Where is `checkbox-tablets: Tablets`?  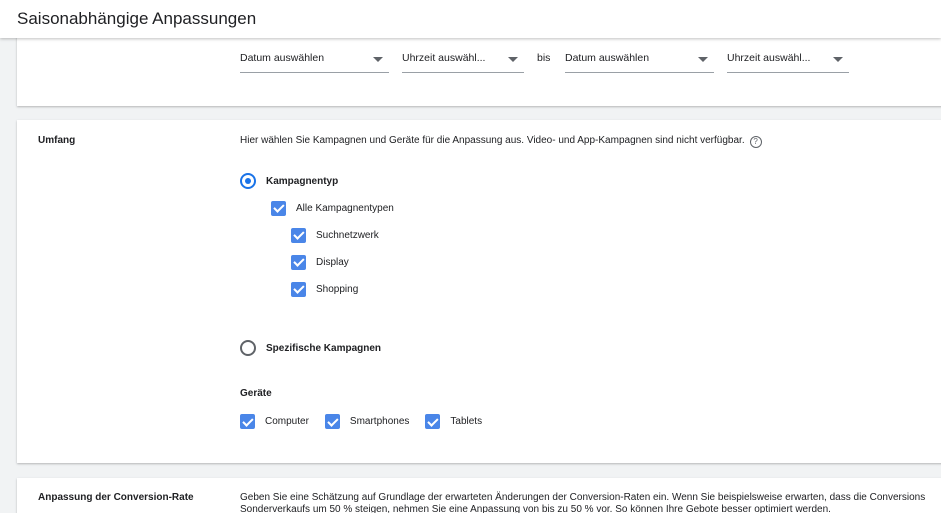 checkbox-tablets: Tablets is located at coordinates (453, 421).